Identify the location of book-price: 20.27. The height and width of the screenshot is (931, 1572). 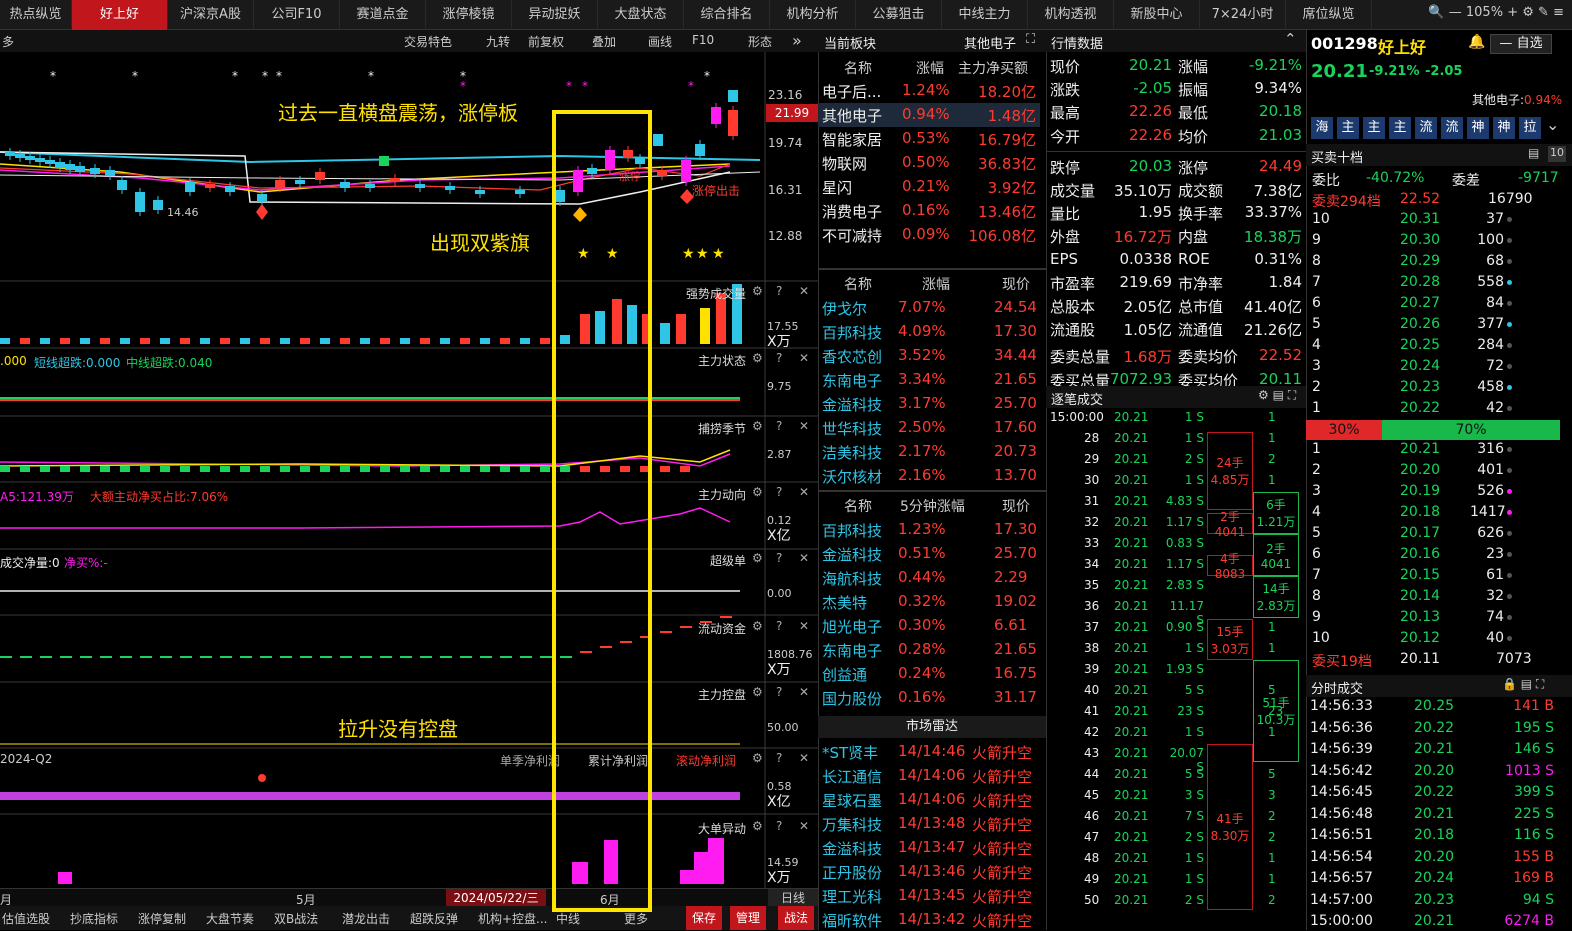
(1420, 303).